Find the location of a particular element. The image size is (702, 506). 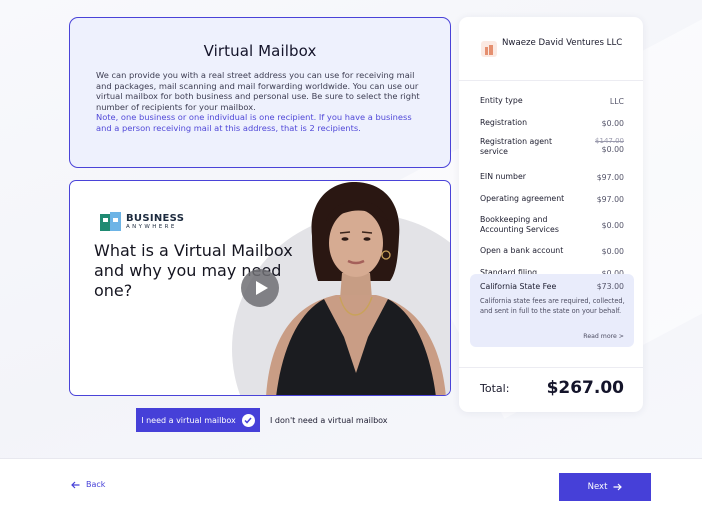

building-icon is located at coordinates (489, 49).